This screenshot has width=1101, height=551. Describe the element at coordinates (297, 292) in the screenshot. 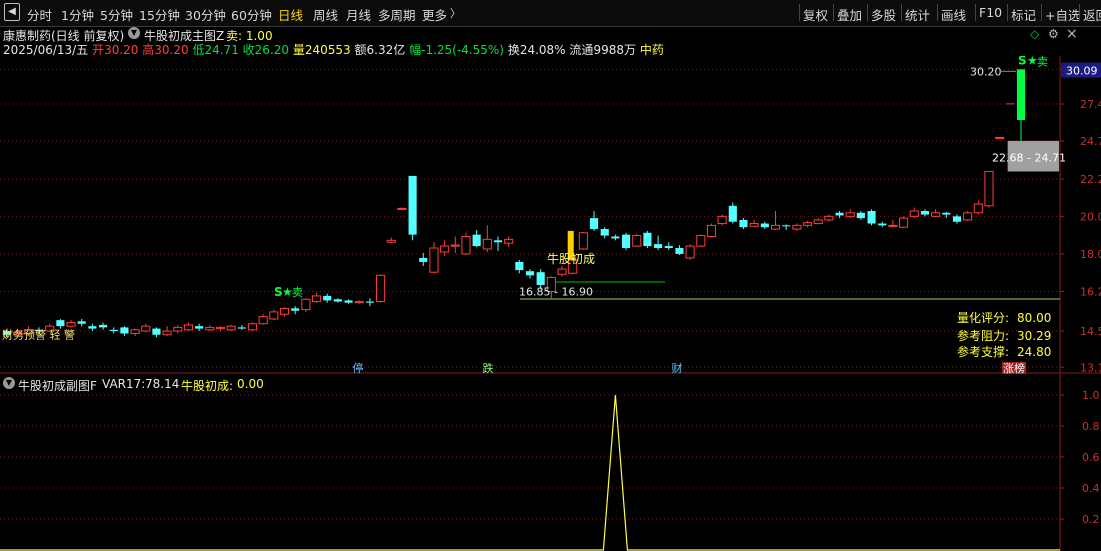

I see `early-sell-label: 卖` at that location.